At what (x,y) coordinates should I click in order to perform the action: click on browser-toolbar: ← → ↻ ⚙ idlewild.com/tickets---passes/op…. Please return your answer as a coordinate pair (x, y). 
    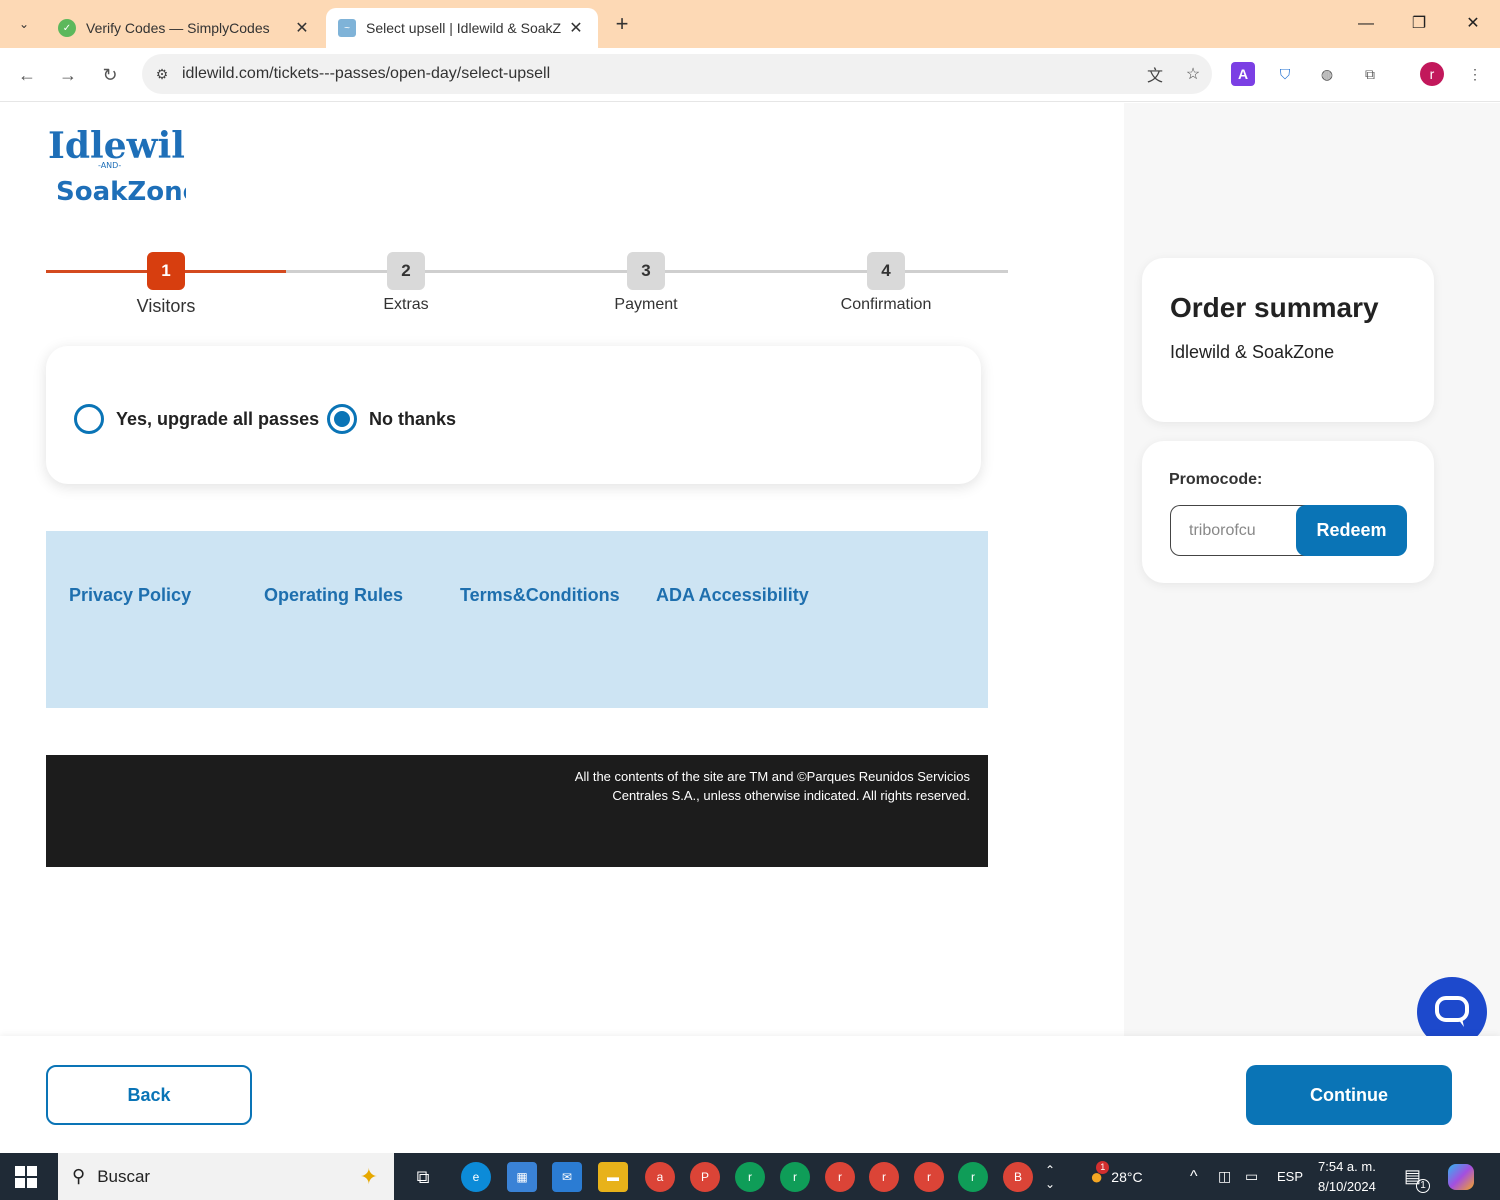
    Looking at the image, I should click on (750, 75).